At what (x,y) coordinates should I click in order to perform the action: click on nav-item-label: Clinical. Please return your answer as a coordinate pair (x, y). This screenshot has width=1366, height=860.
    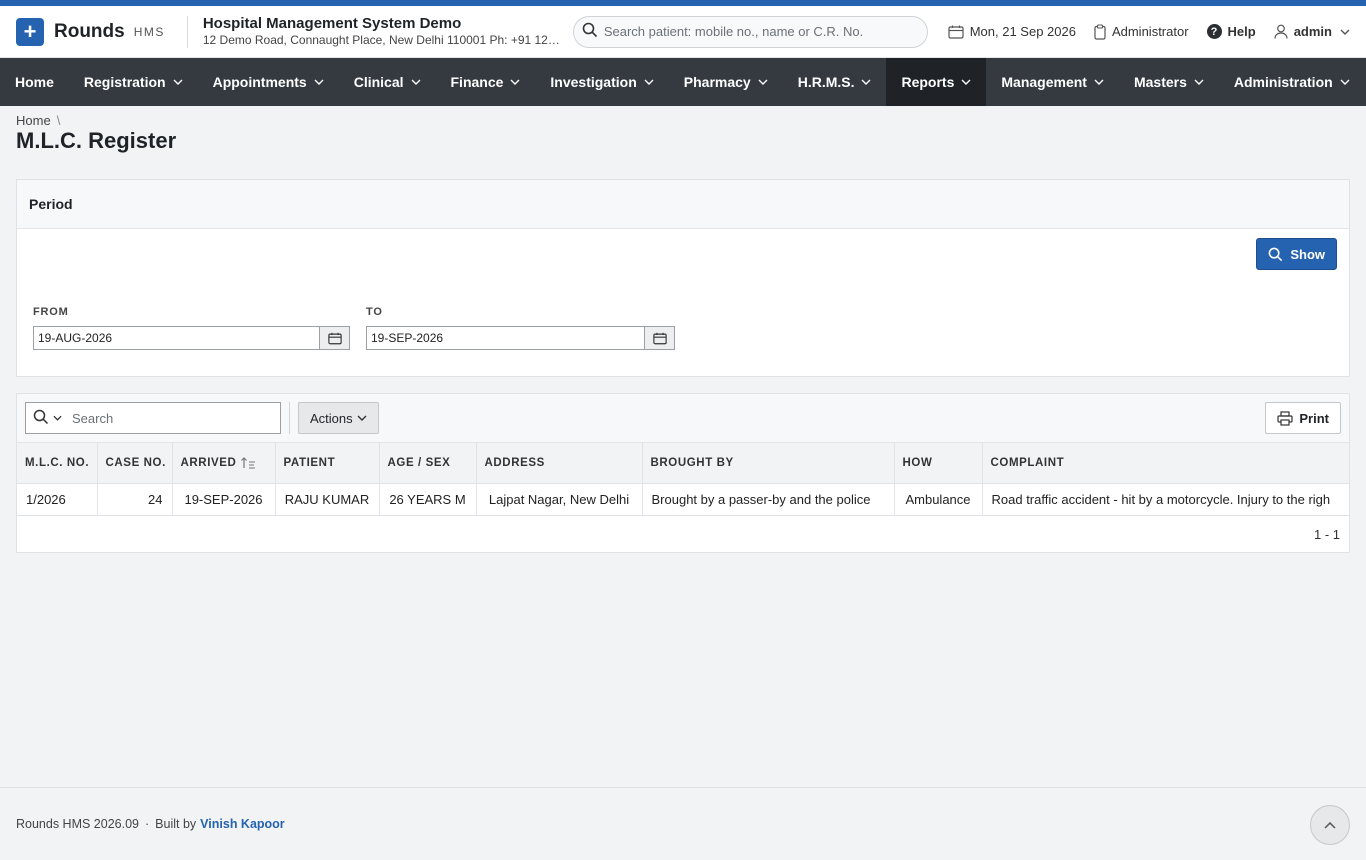
    Looking at the image, I should click on (378, 82).